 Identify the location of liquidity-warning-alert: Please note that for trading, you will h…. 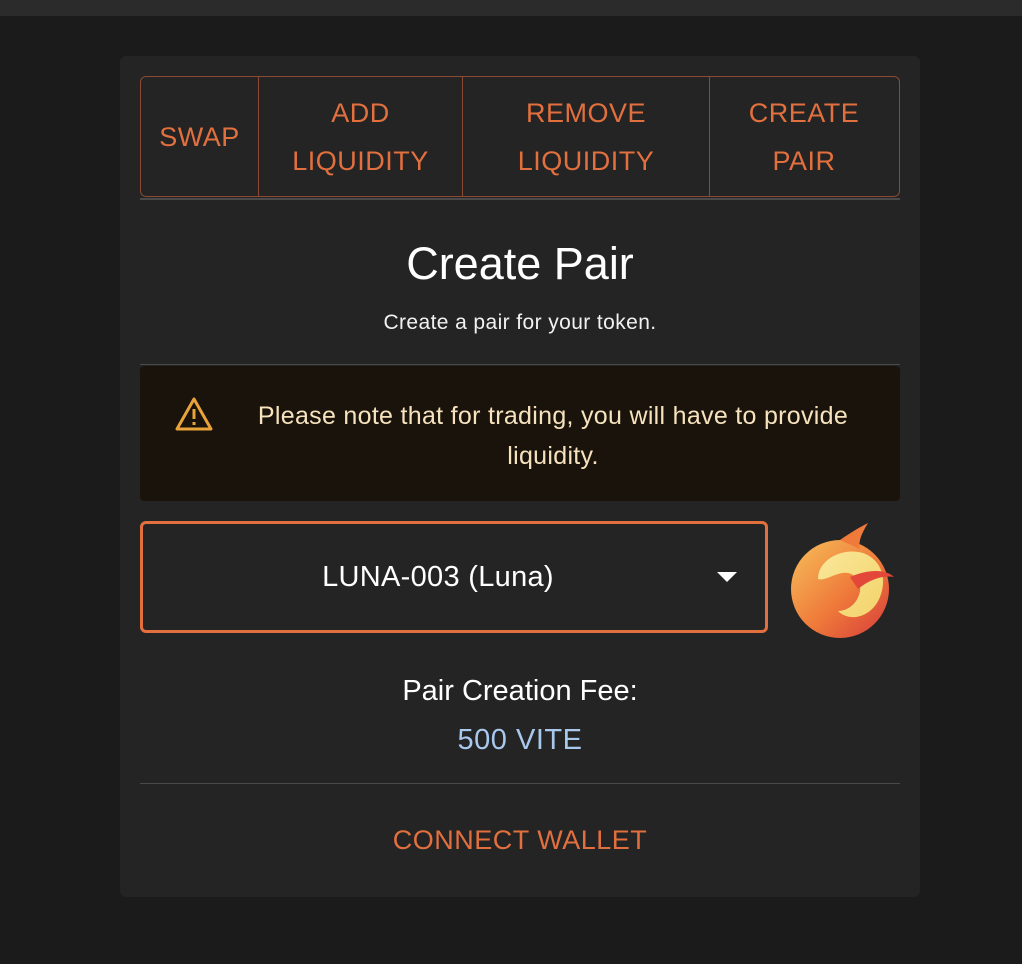
(520, 433).